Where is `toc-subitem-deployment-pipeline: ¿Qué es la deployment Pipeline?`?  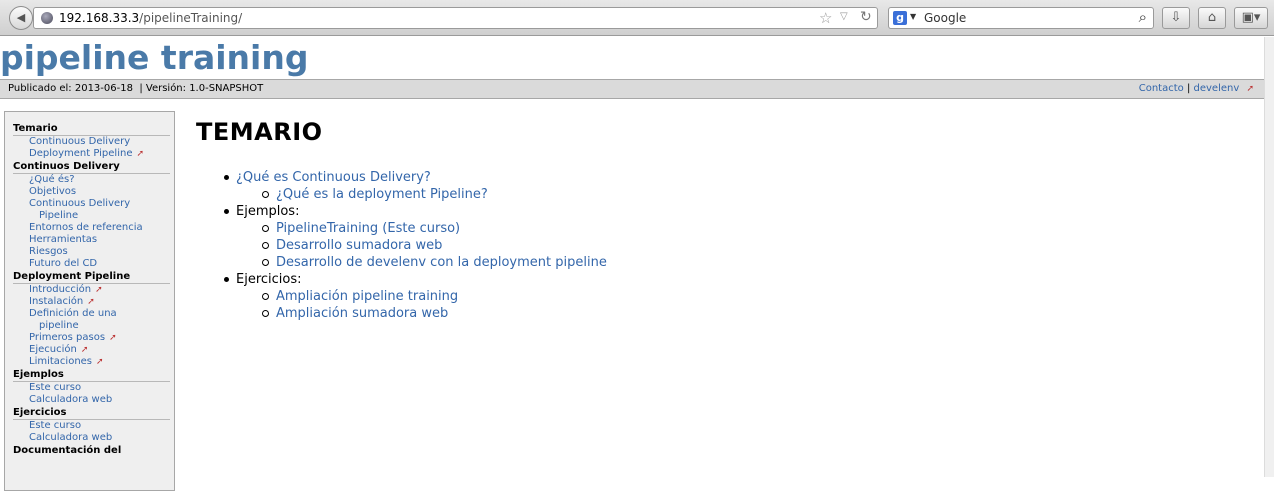 toc-subitem-deployment-pipeline: ¿Qué es la deployment Pipeline? is located at coordinates (413, 194).